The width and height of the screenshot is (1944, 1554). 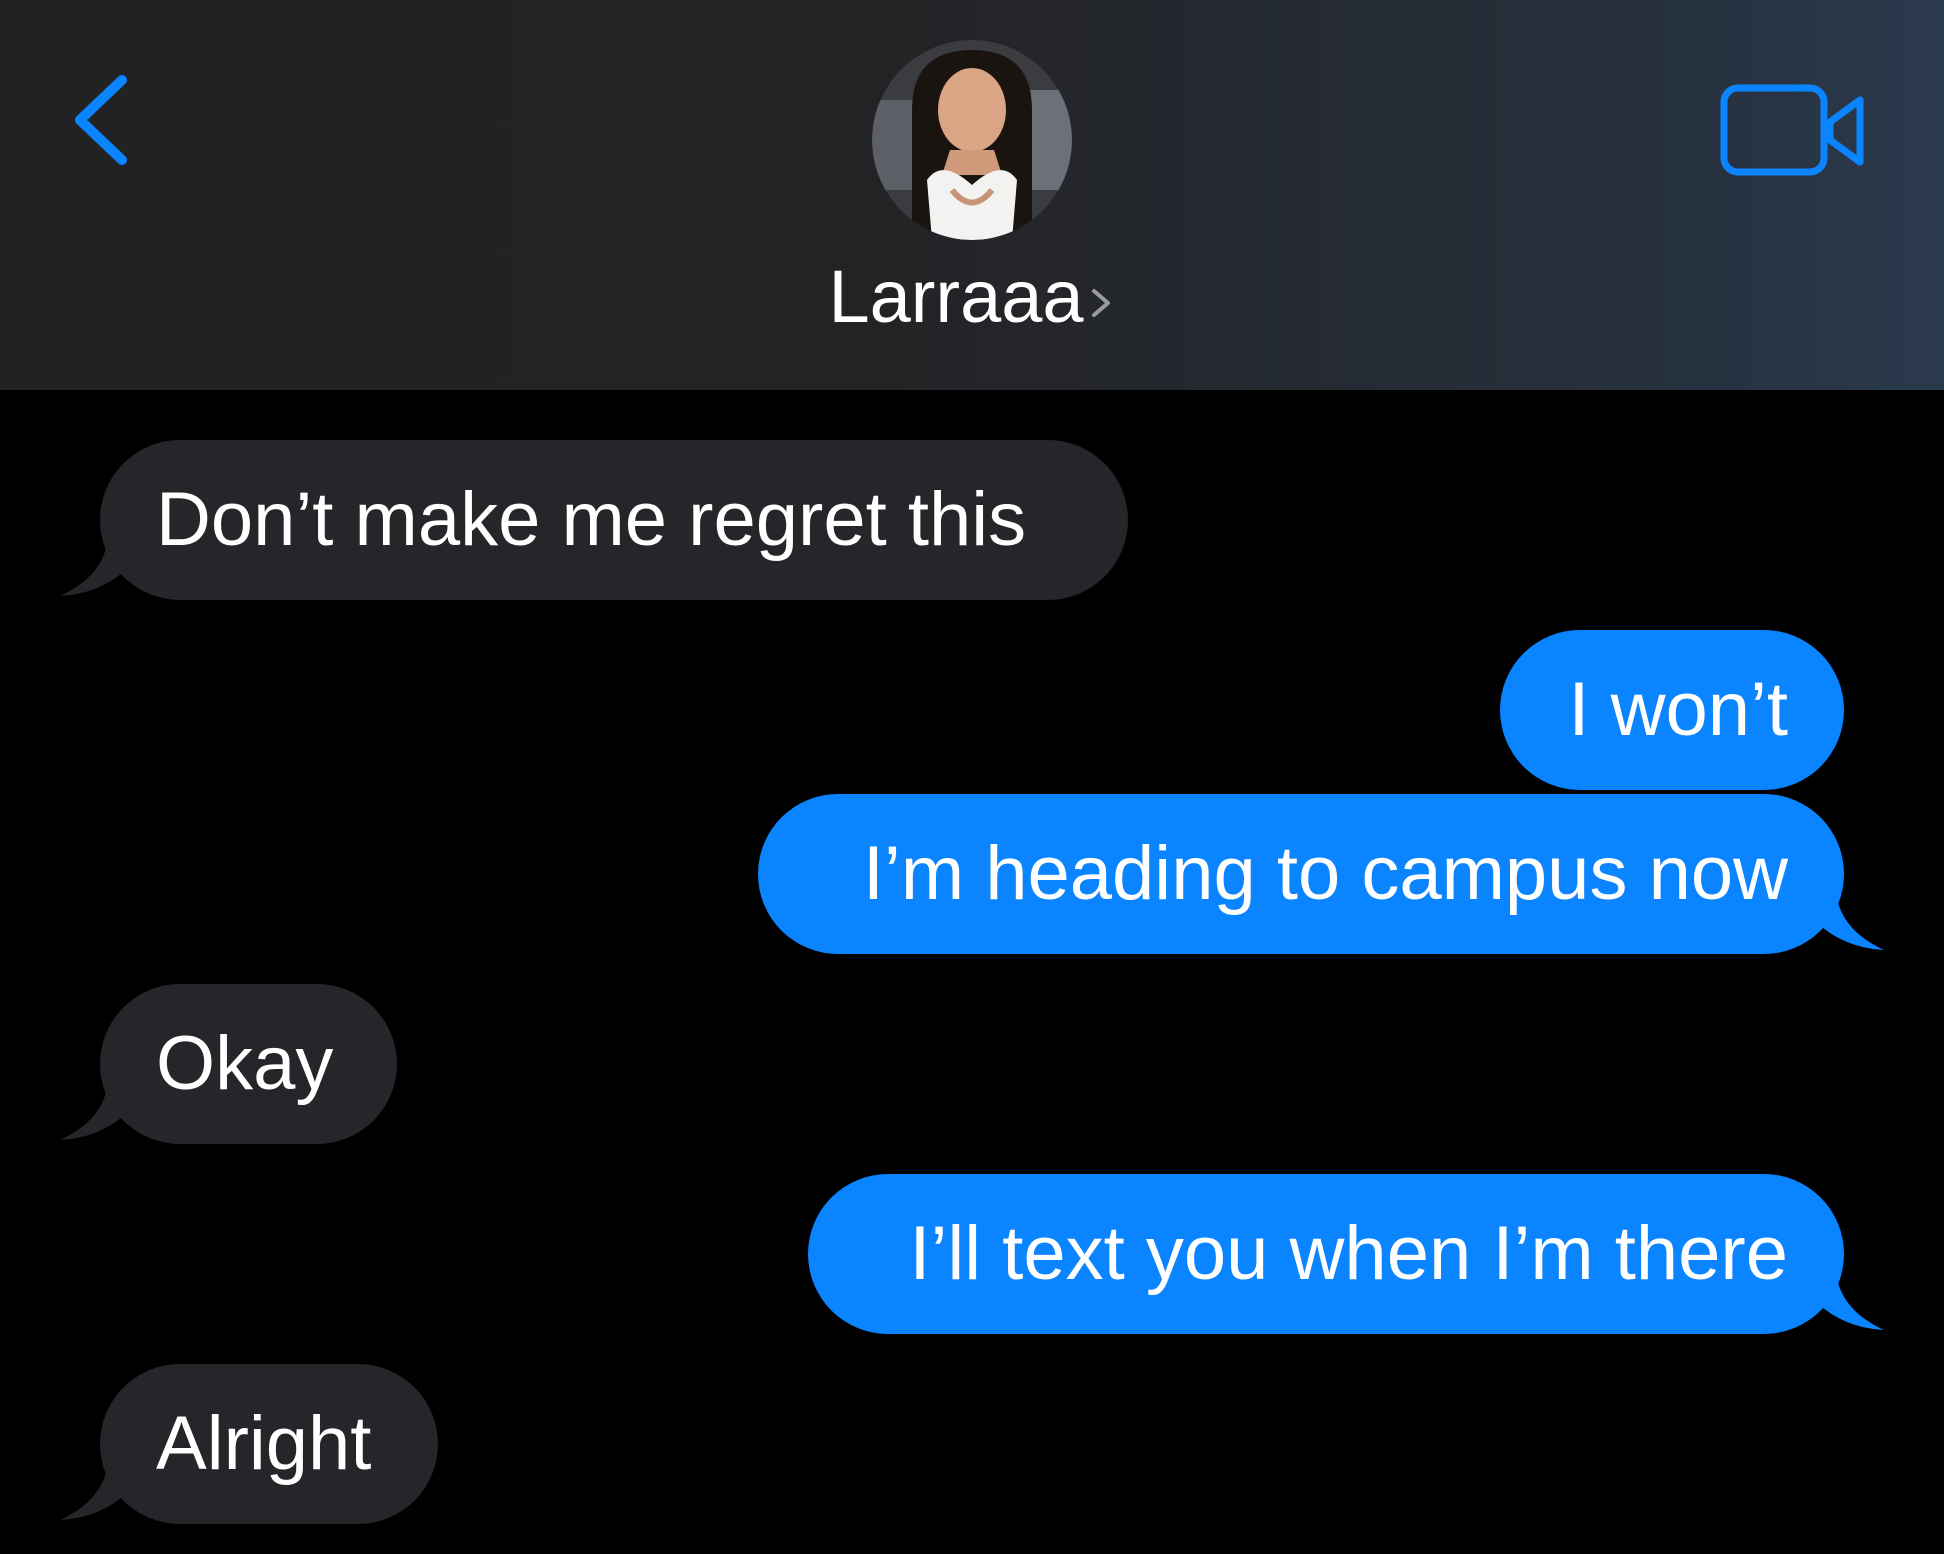 I want to click on sent-message-bubble: I’m heading to campus now, so click(x=1301, y=874).